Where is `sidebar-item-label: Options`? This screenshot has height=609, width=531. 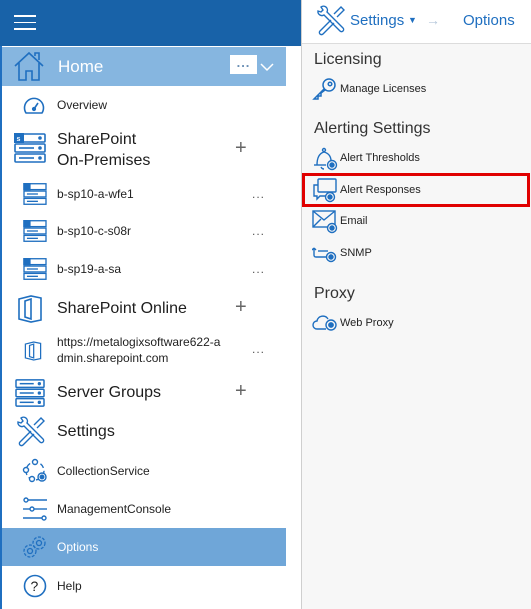
sidebar-item-label: Options is located at coordinates (78, 547).